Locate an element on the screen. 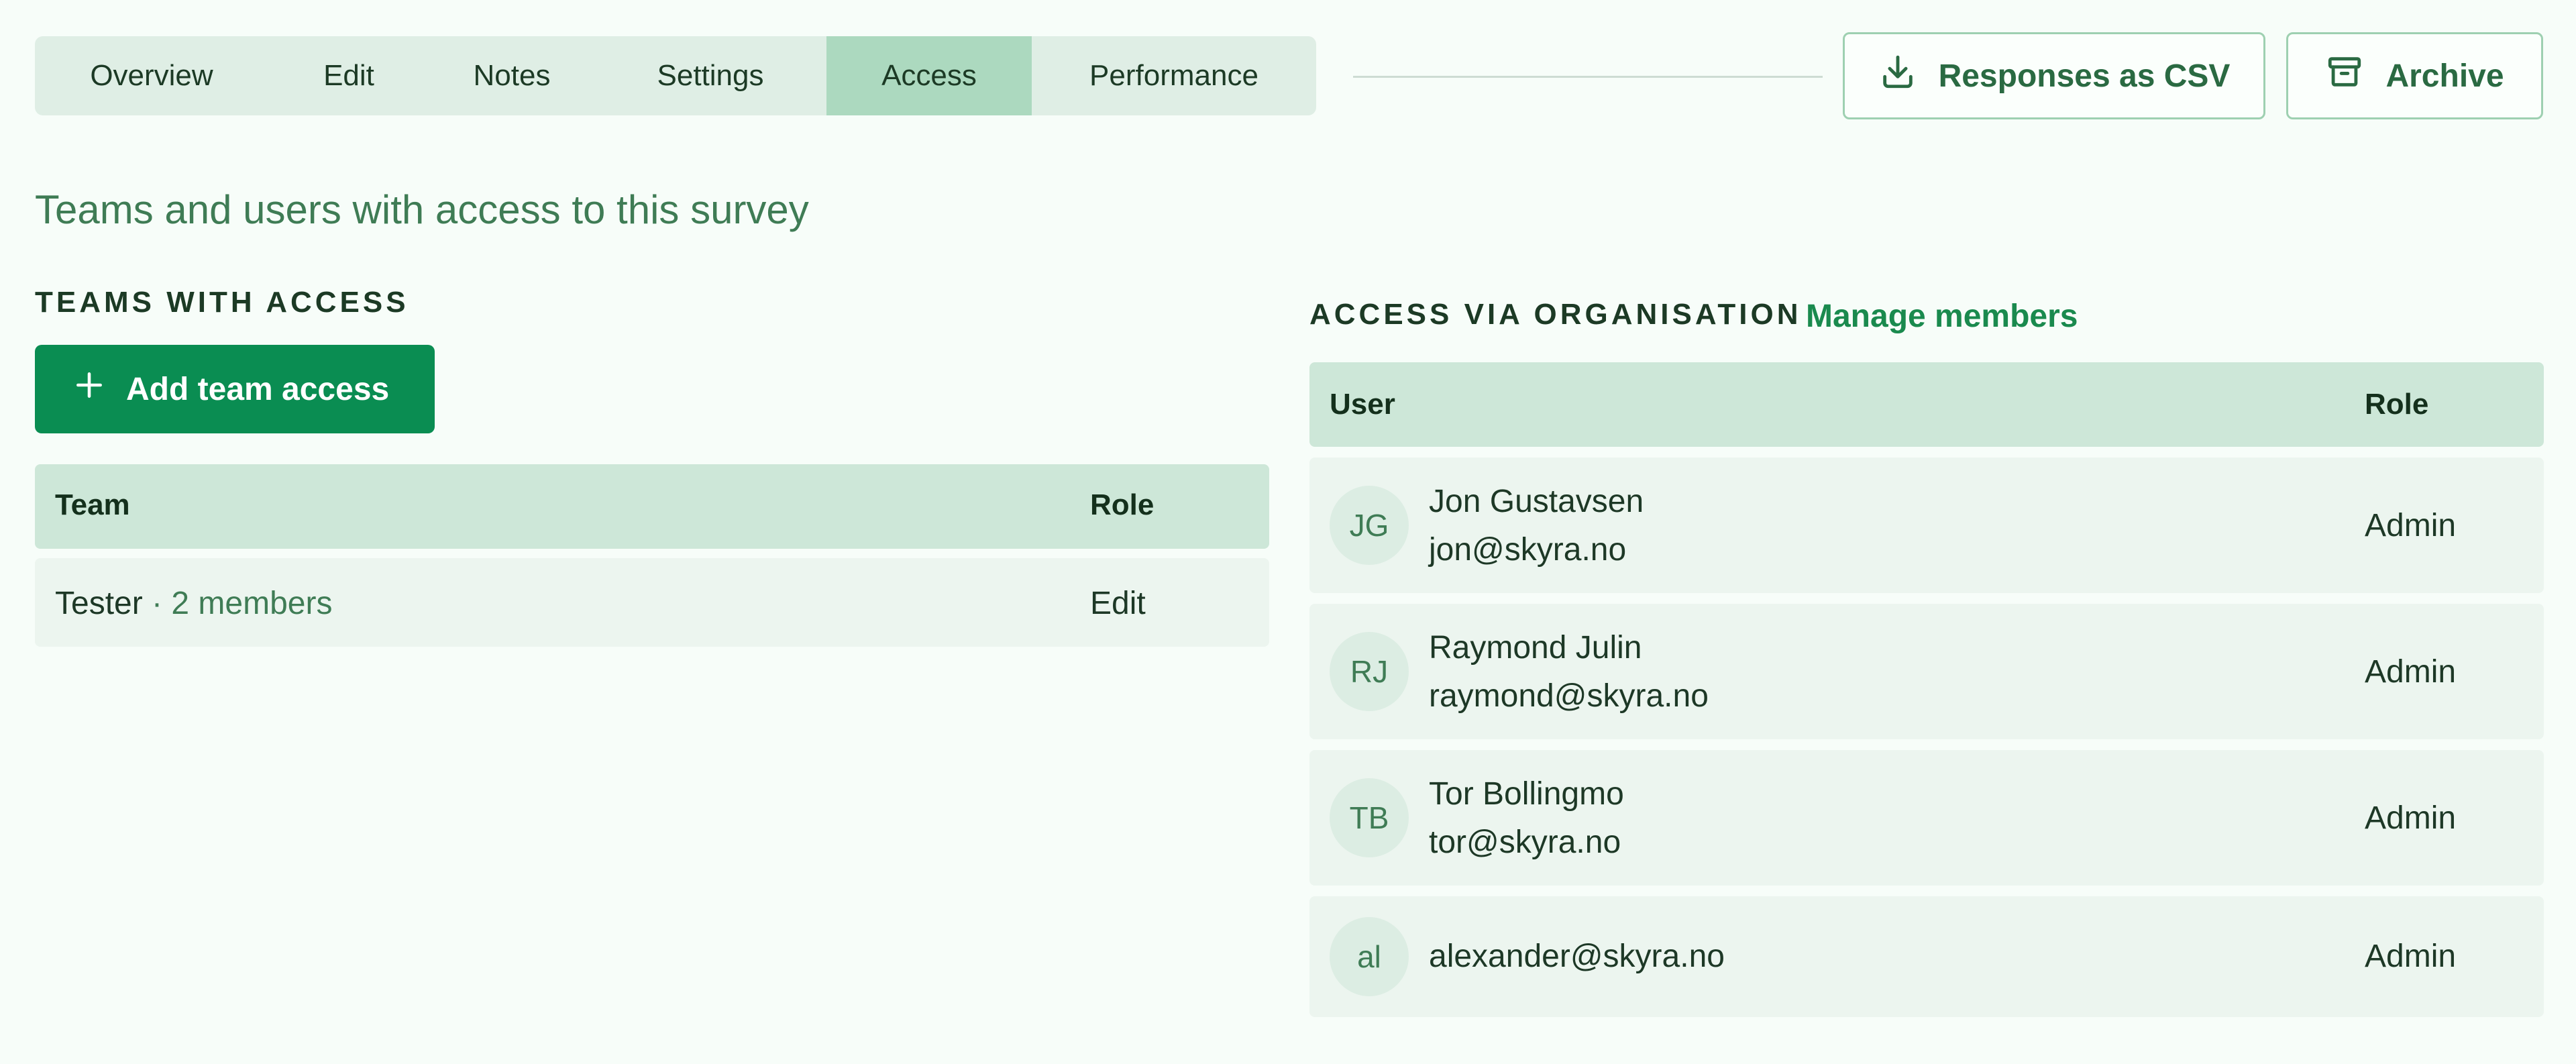 The height and width of the screenshot is (1064, 2576). table-row: Tester · 2 members Edit is located at coordinates (652, 602).